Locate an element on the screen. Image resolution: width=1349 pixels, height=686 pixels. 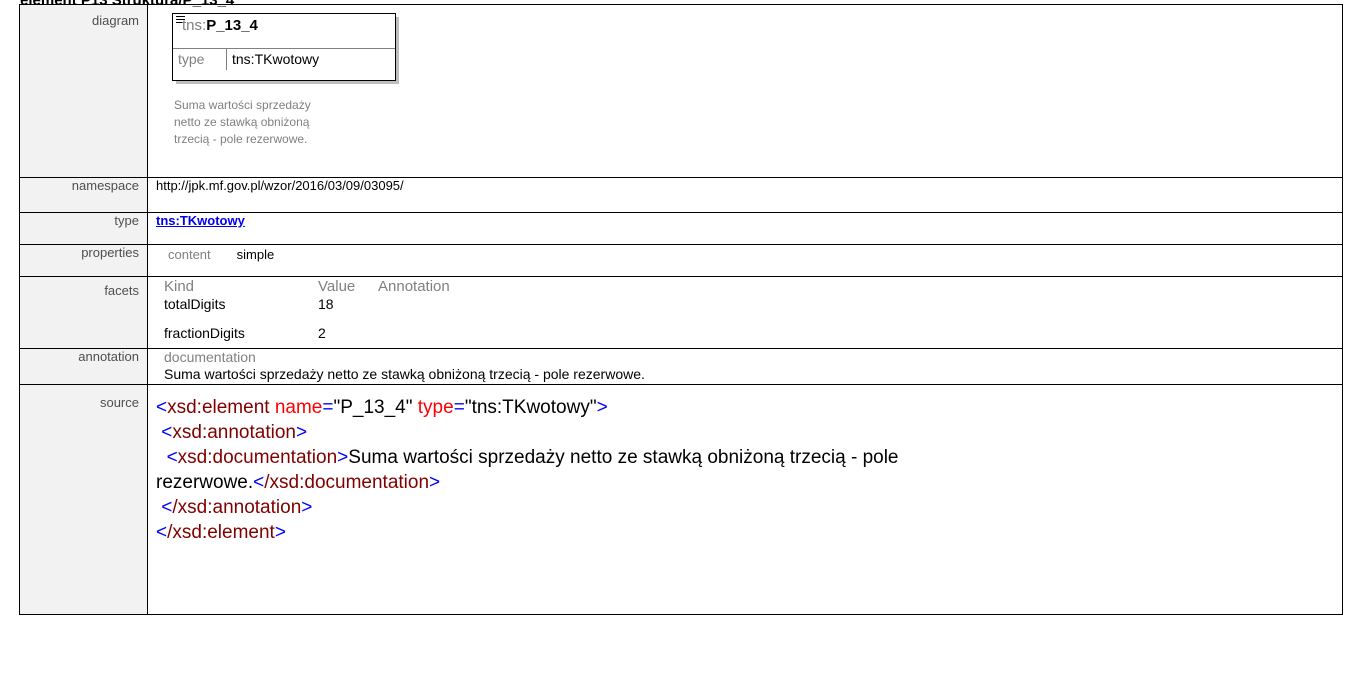
facets-header-value: Value is located at coordinates (337, 286).